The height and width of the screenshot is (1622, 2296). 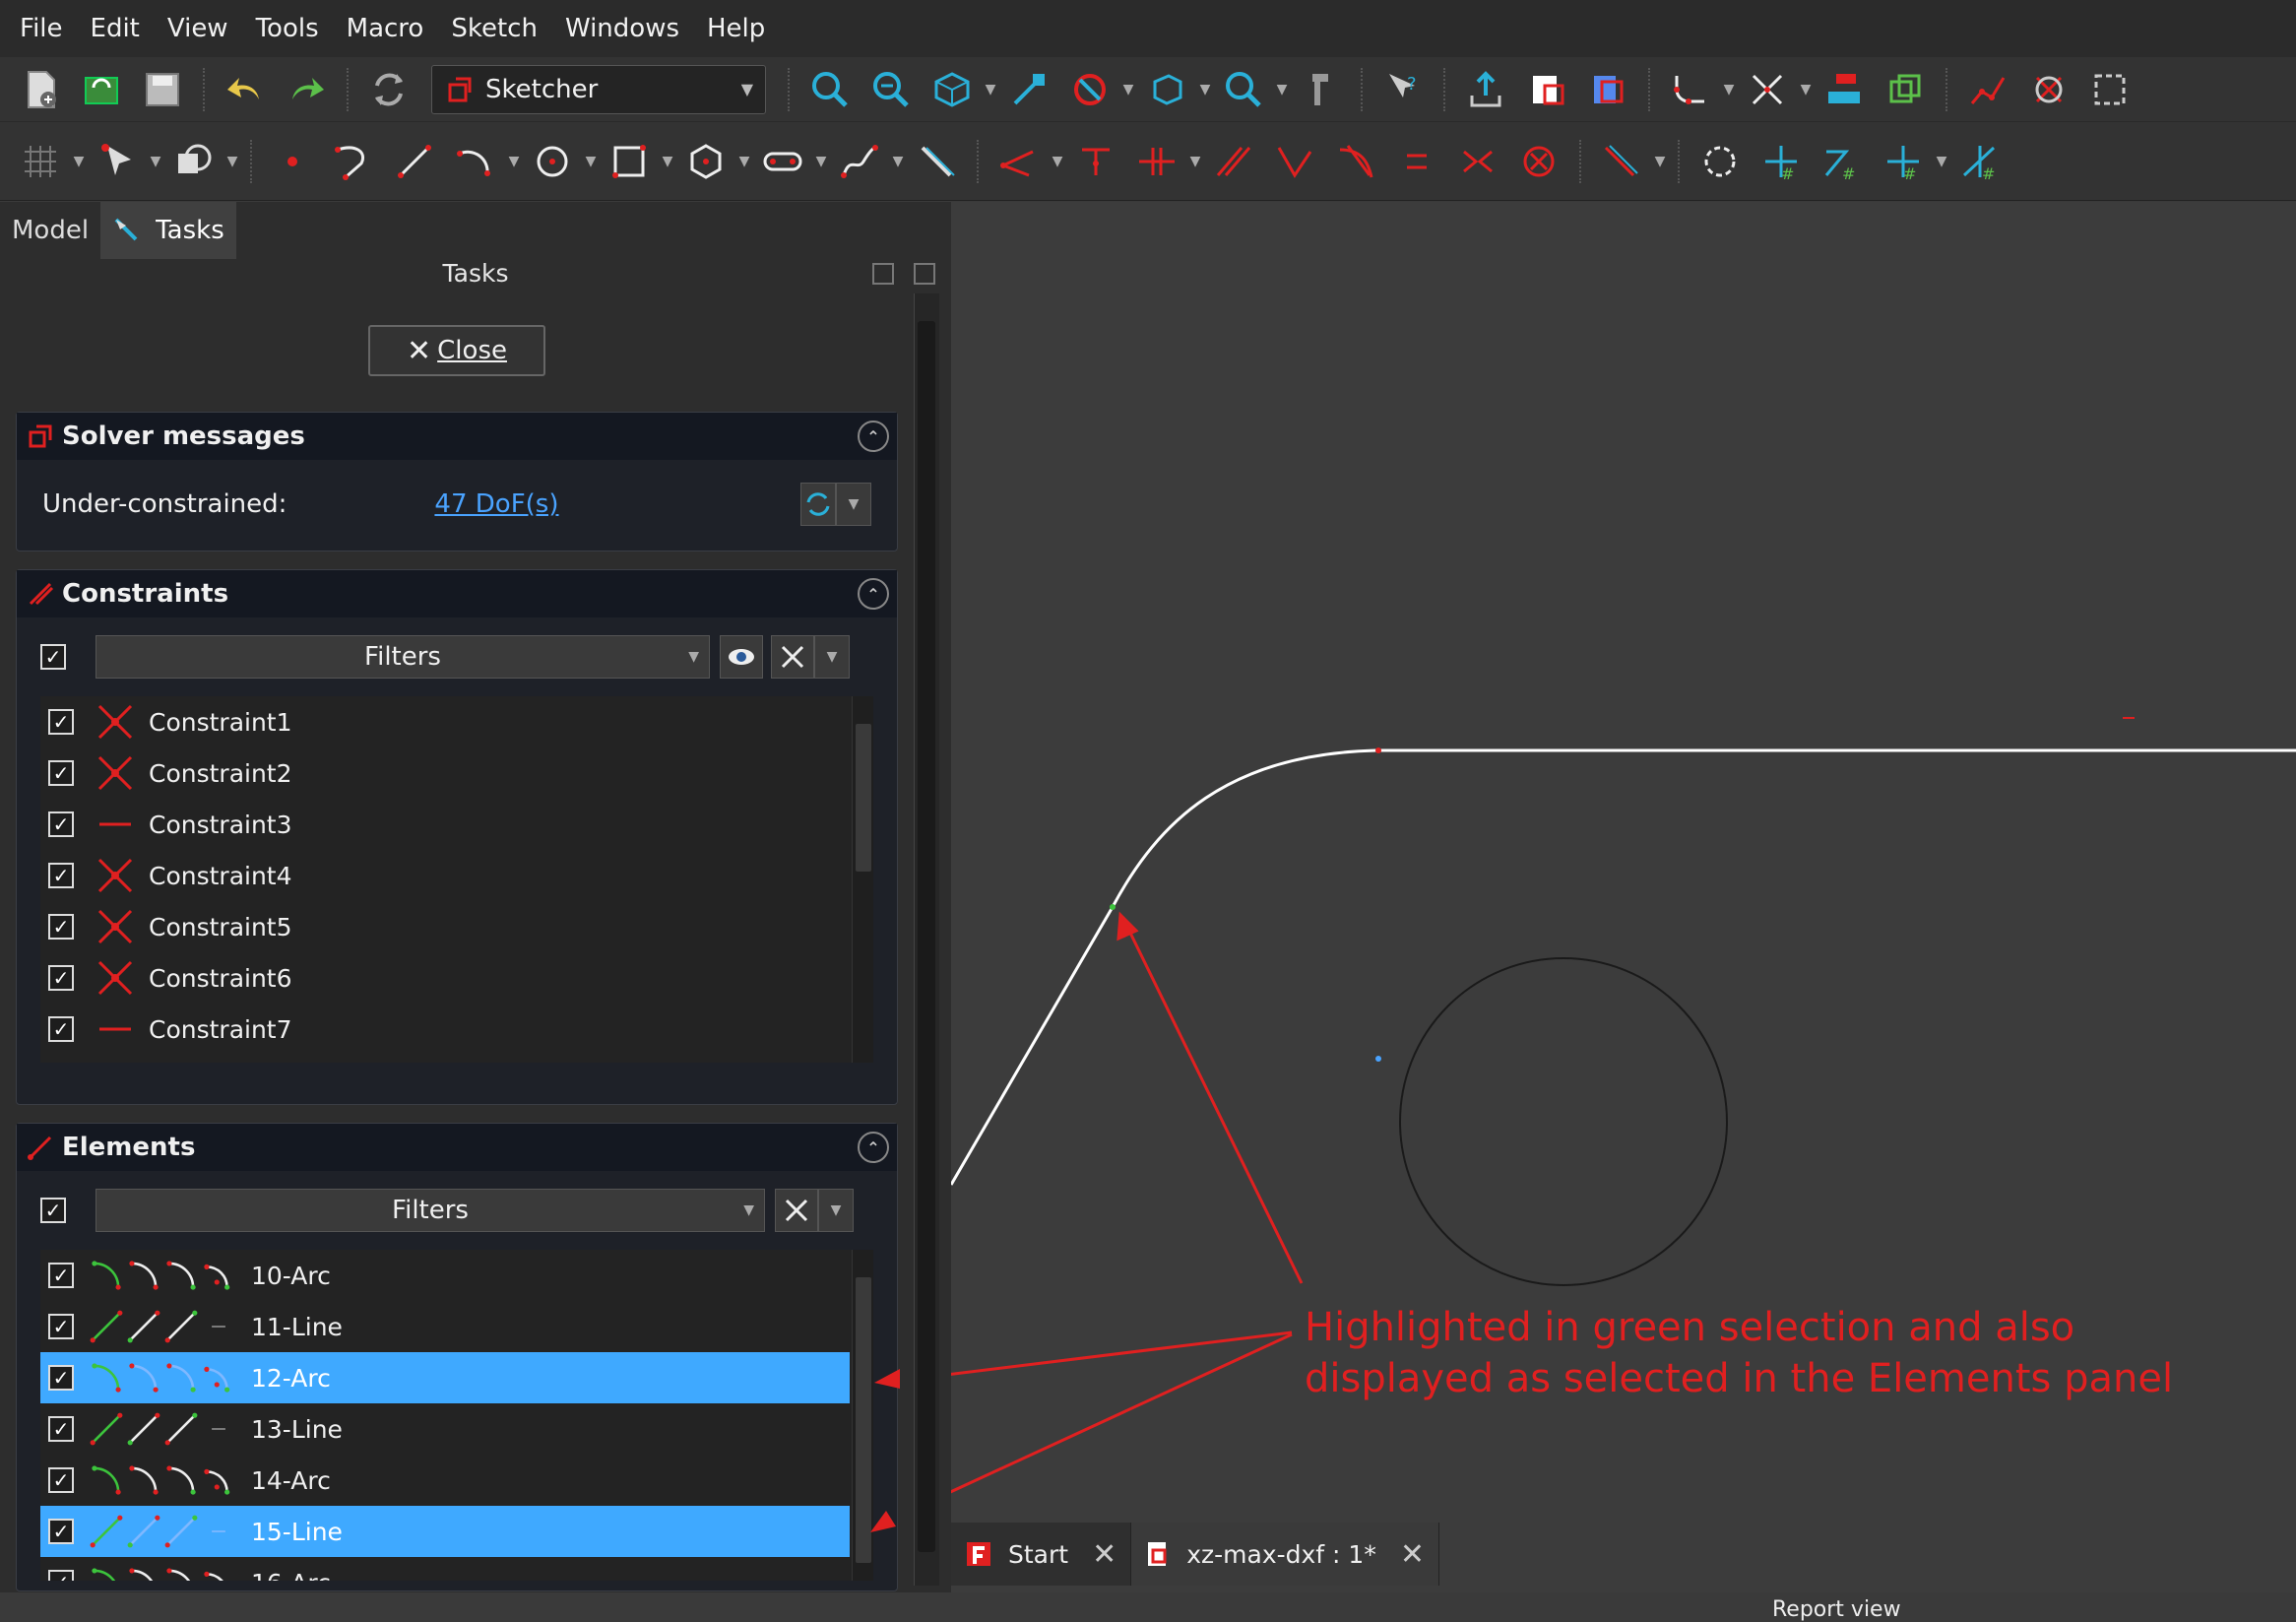 I want to click on undo-icon, so click(x=245, y=89).